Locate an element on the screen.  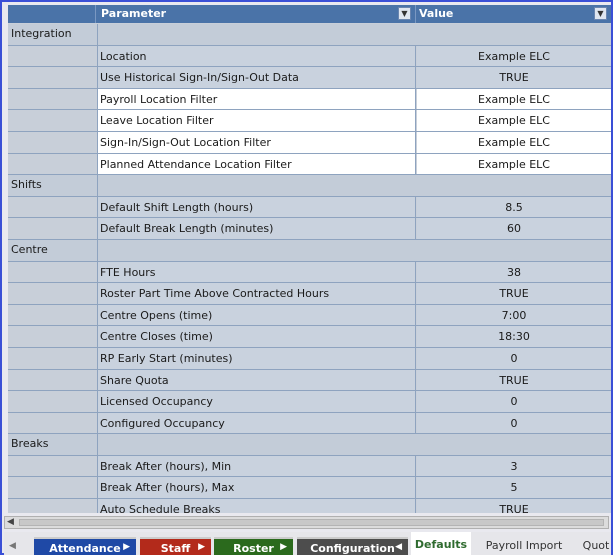
tab-staff: Staff ▶ is located at coordinates (175, 546).